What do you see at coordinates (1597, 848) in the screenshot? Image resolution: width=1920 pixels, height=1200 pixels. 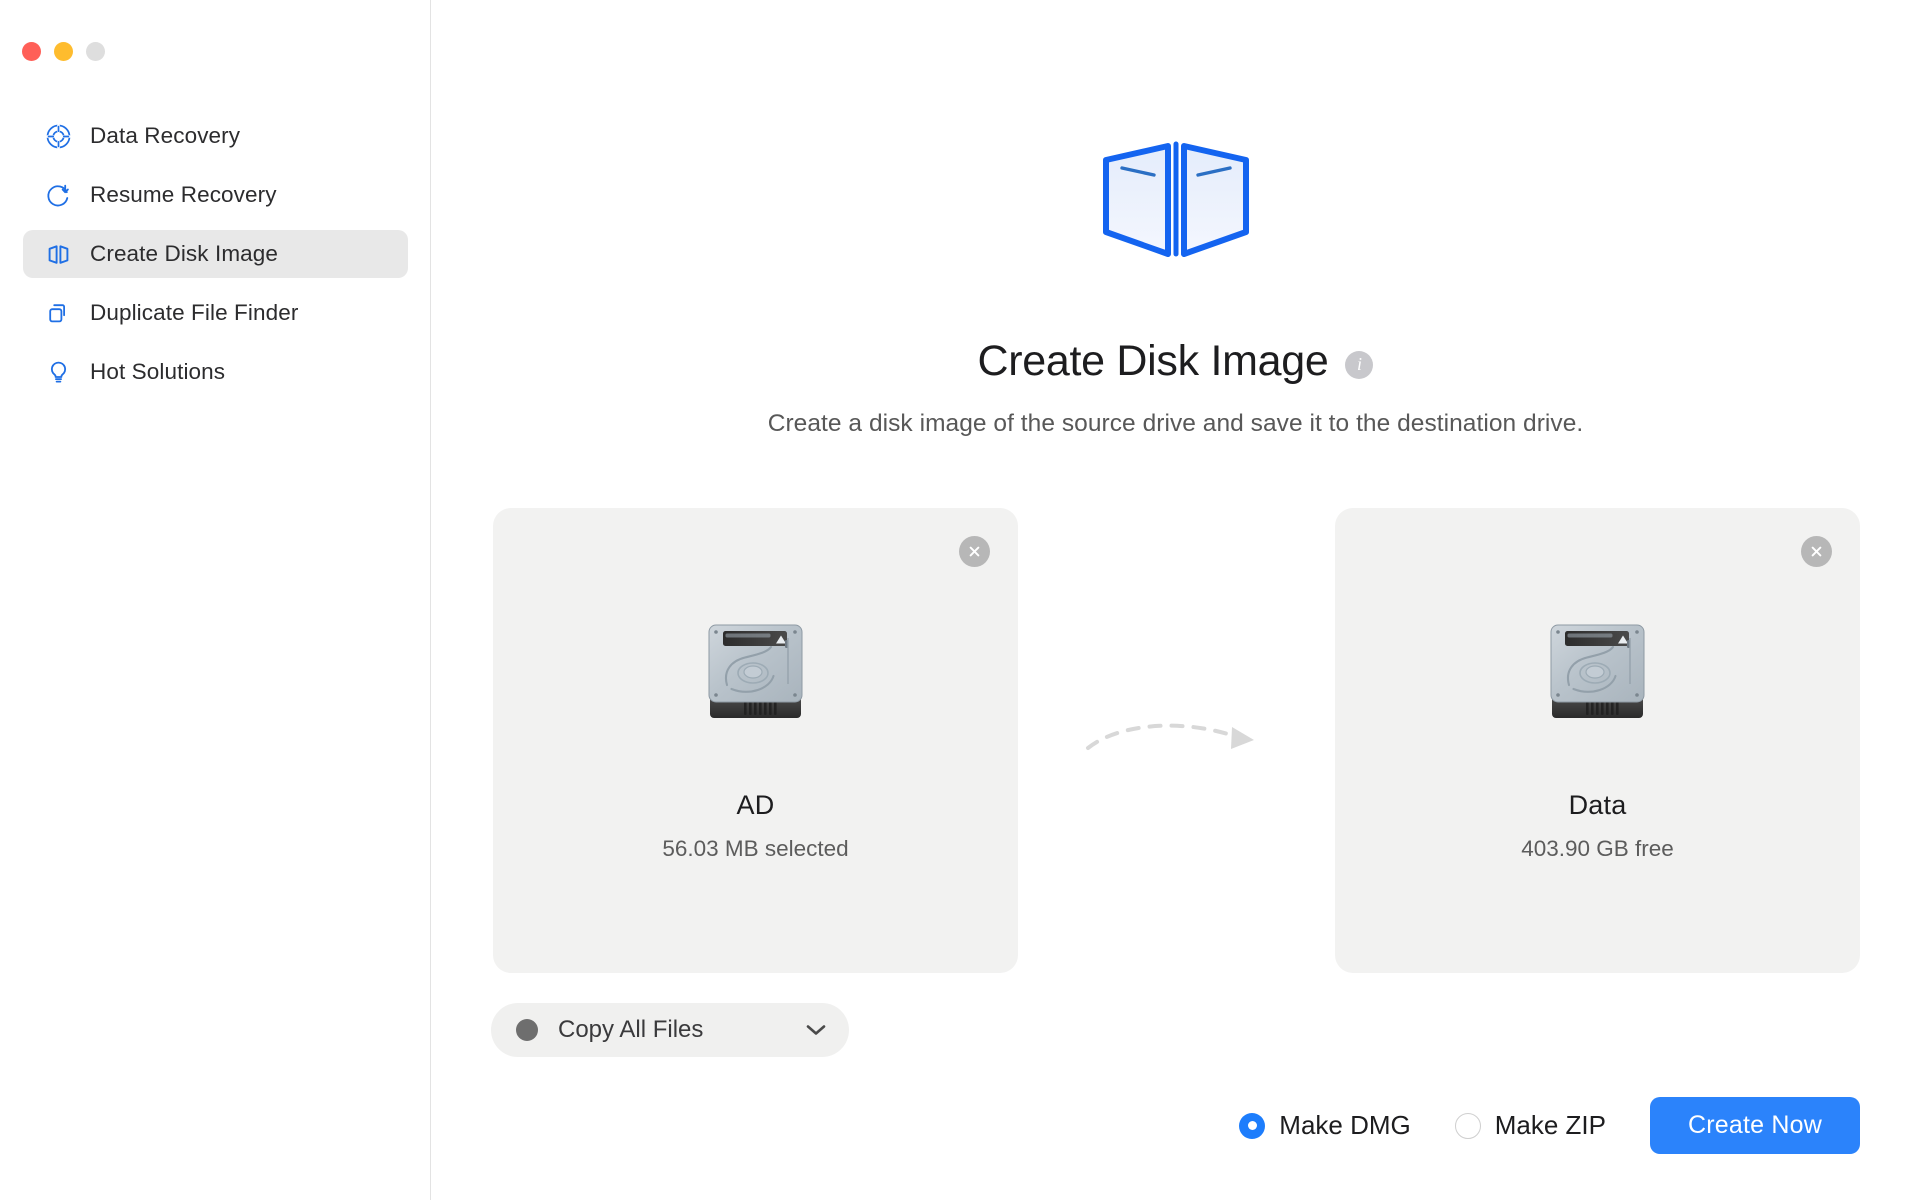 I see `destination-drive-detail: 403.90 GB free` at bounding box center [1597, 848].